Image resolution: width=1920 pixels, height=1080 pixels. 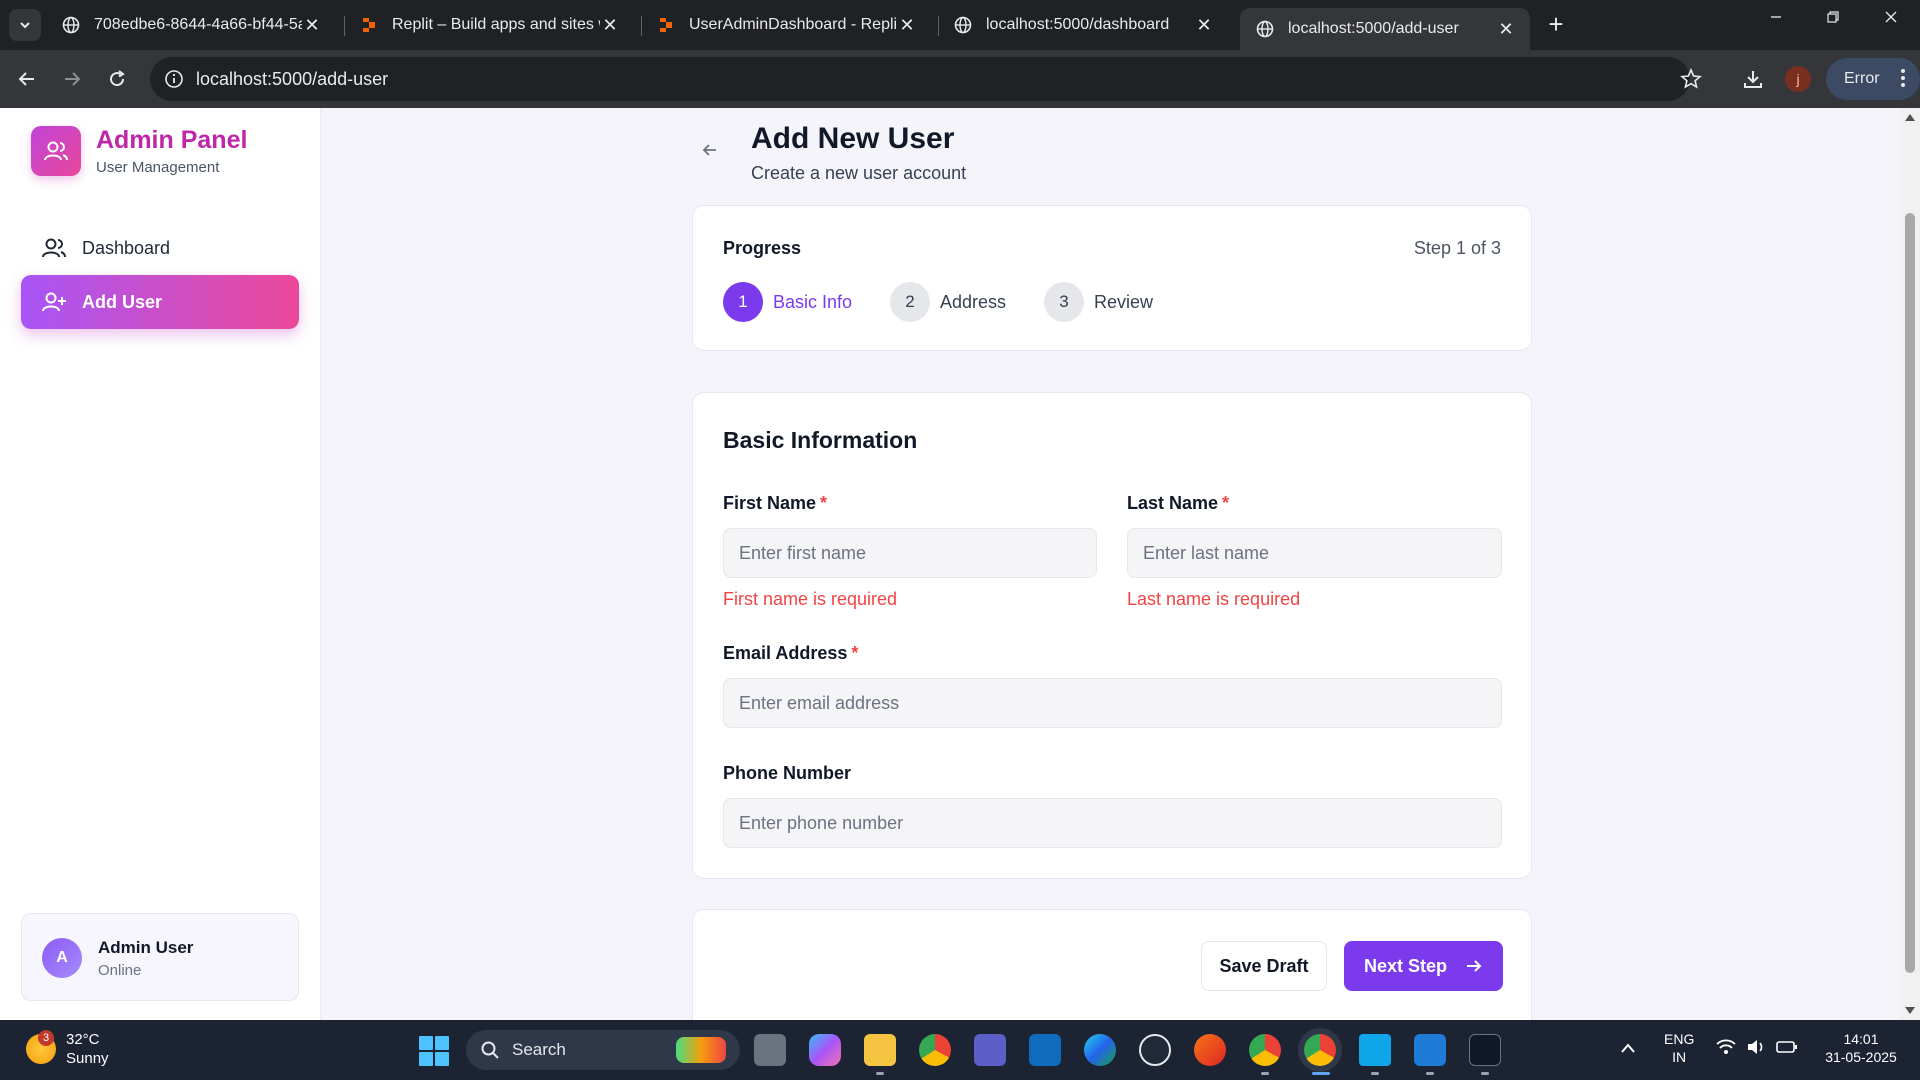 What do you see at coordinates (1264, 966) in the screenshot?
I see `save-draft-button: Save Draft` at bounding box center [1264, 966].